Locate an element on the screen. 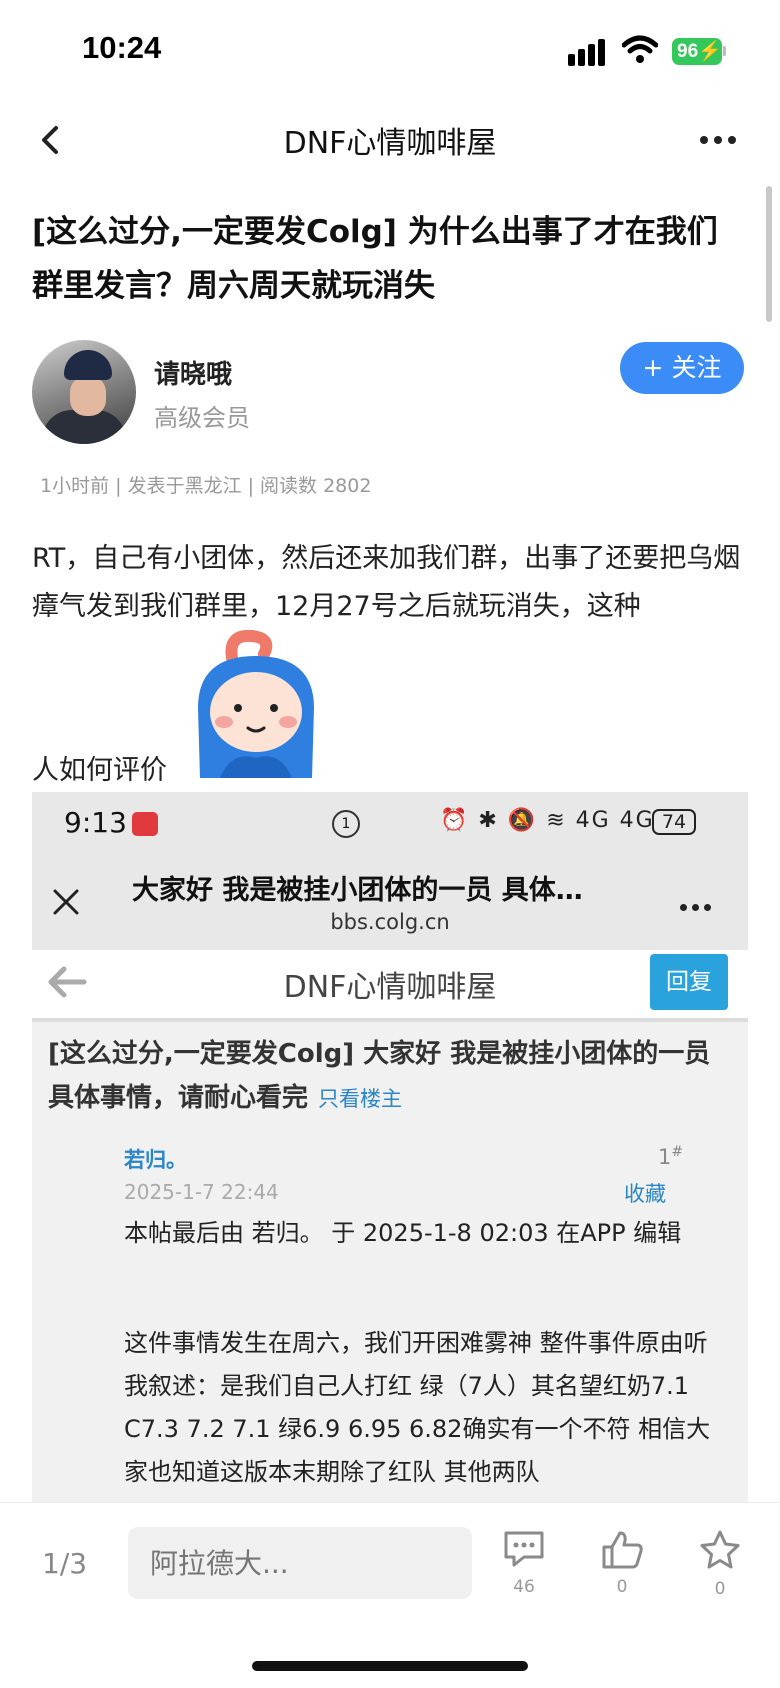 The height and width of the screenshot is (1688, 780). nav-title: DNF心情咖啡屋 is located at coordinates (390, 143).